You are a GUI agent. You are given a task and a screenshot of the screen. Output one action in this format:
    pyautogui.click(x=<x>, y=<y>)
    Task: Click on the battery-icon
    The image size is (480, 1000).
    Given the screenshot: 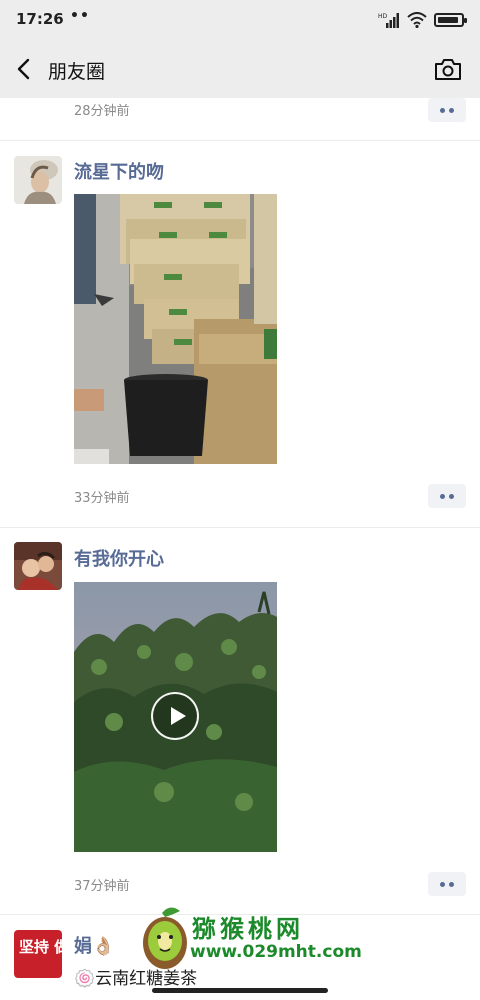 What is the action you would take?
    pyautogui.click(x=450, y=20)
    